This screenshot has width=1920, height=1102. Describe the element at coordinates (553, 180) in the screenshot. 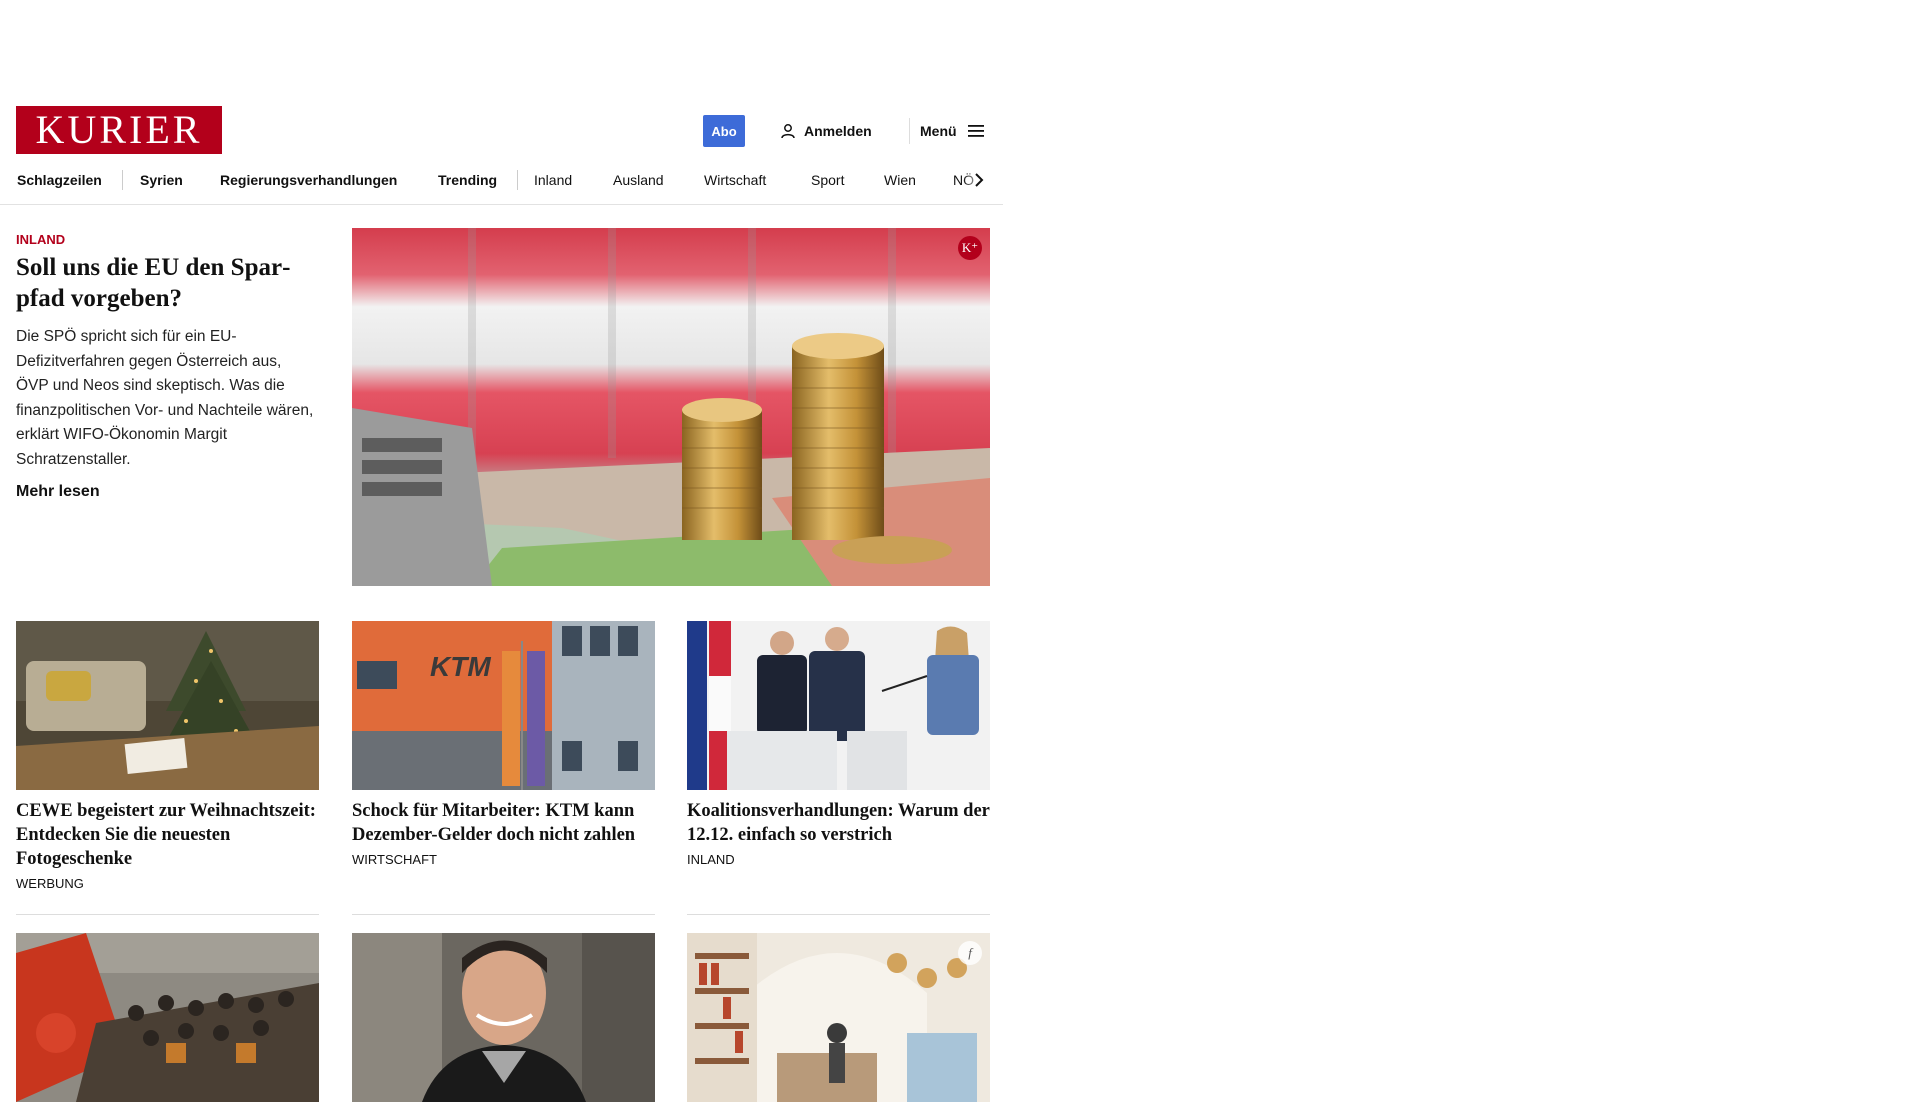

I see `nav-item-inland: Inland` at that location.